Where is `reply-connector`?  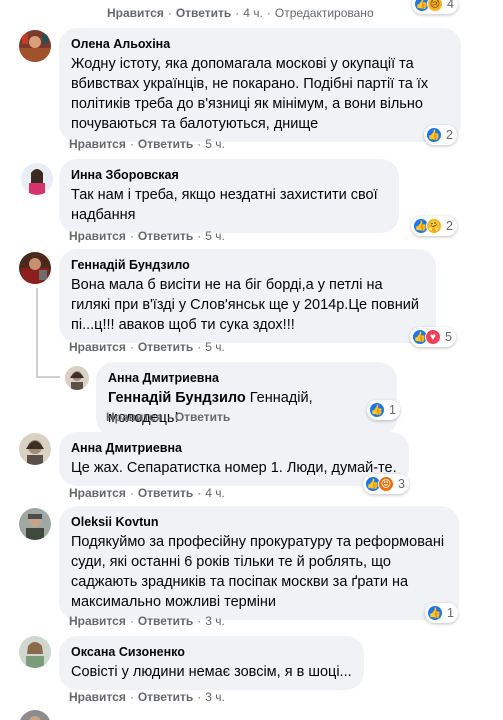 reply-connector is located at coordinates (48, 377).